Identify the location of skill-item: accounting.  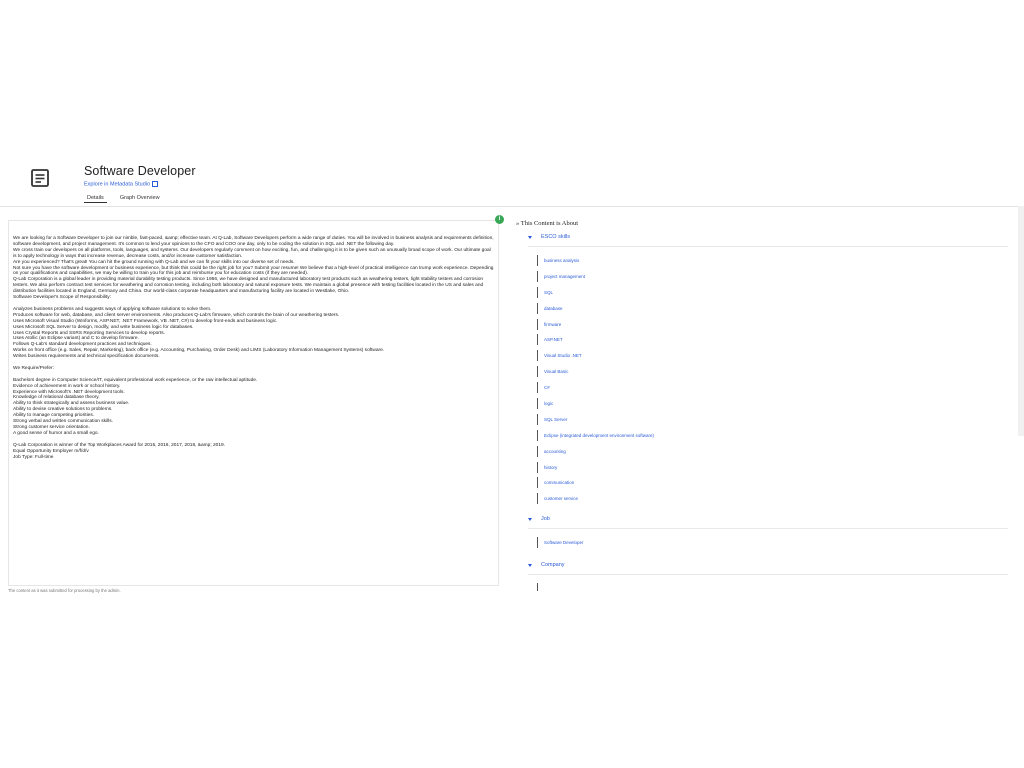
(772, 452).